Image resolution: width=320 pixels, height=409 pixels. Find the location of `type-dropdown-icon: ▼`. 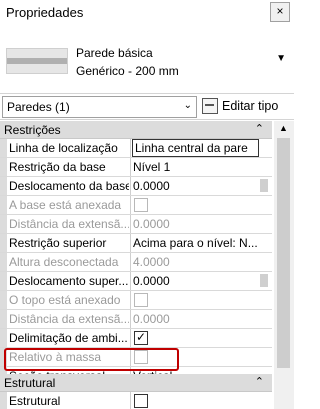

type-dropdown-icon: ▼ is located at coordinates (281, 58).